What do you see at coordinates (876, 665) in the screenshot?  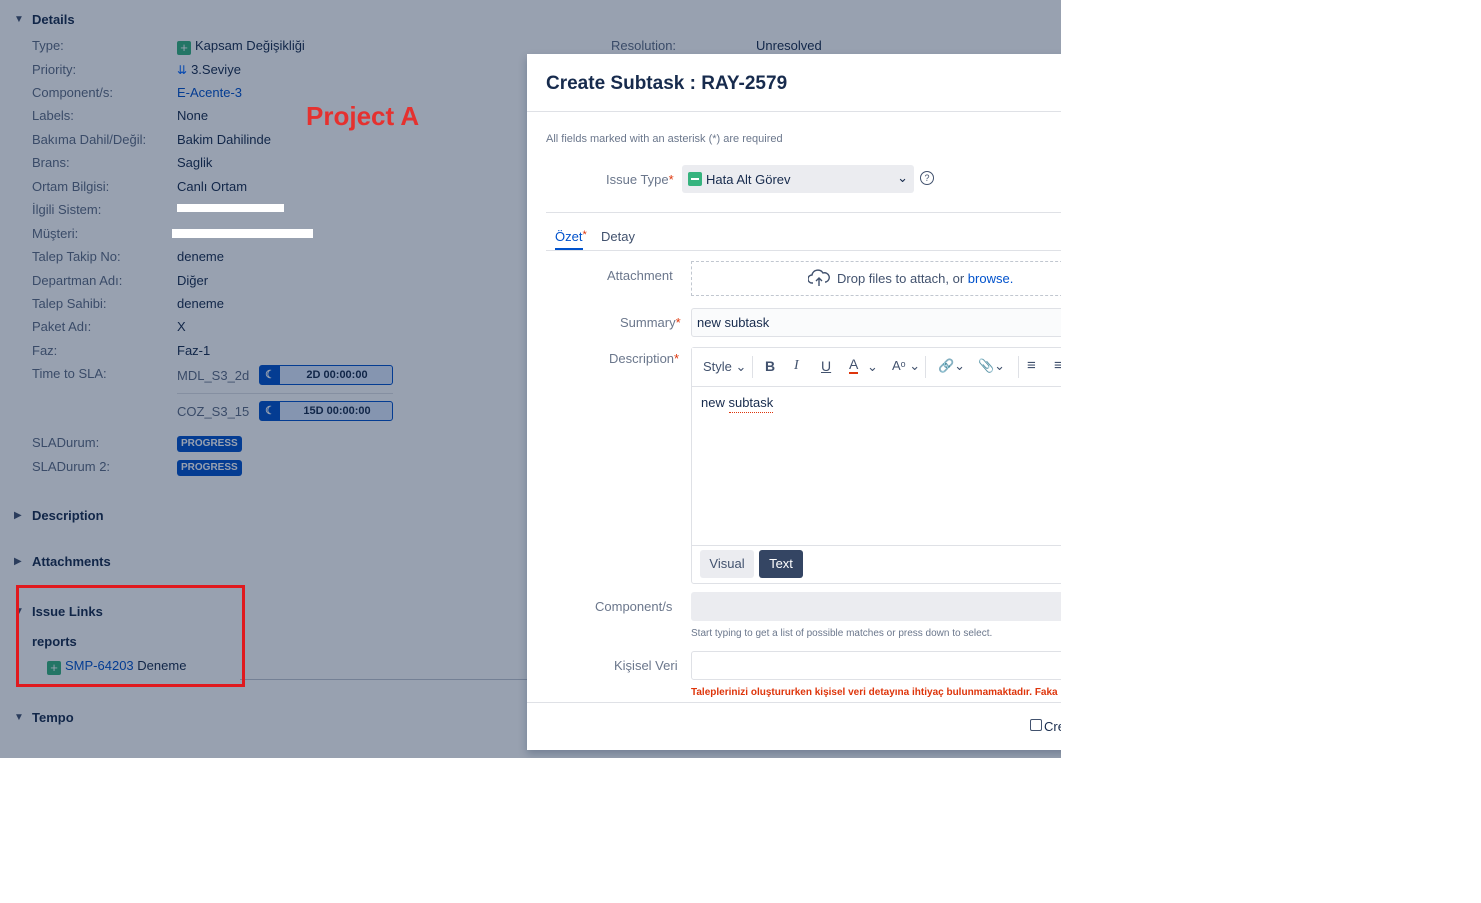 I see `kisisel-veri-input` at bounding box center [876, 665].